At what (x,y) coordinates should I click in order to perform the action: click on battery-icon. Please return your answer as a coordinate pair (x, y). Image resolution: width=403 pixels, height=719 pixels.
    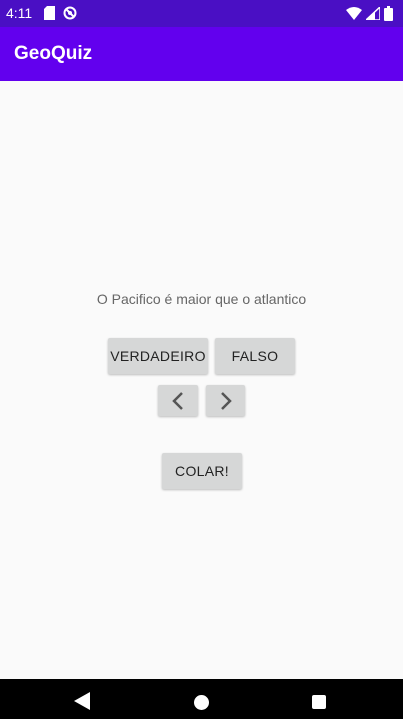
    Looking at the image, I should click on (388, 13).